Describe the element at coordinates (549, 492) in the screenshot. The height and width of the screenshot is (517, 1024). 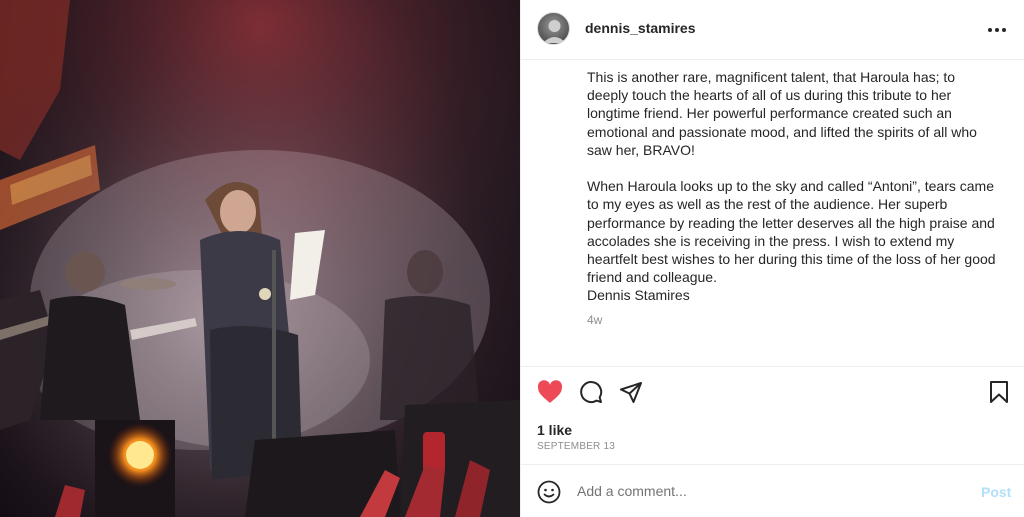
I see `emoji-icon` at that location.